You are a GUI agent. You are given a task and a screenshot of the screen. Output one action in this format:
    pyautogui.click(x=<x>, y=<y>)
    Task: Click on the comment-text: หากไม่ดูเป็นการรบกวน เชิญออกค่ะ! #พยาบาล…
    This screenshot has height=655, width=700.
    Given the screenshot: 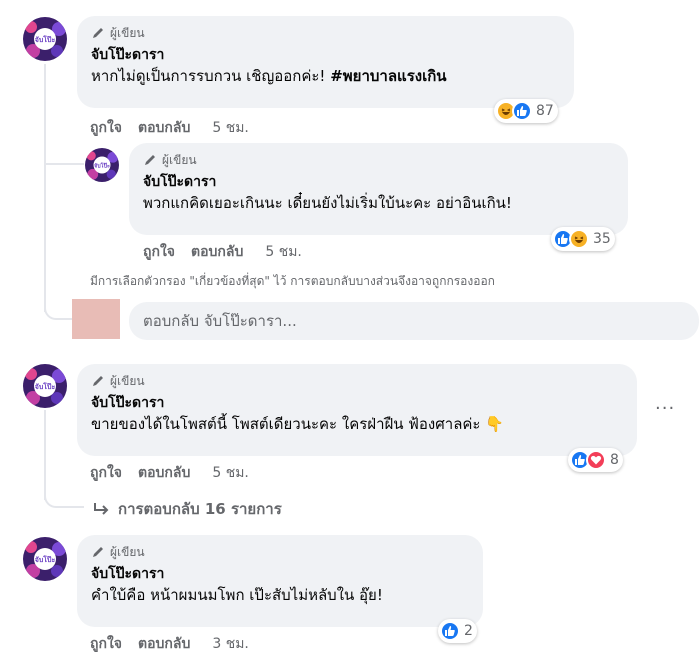 What is the action you would take?
    pyautogui.click(x=269, y=76)
    